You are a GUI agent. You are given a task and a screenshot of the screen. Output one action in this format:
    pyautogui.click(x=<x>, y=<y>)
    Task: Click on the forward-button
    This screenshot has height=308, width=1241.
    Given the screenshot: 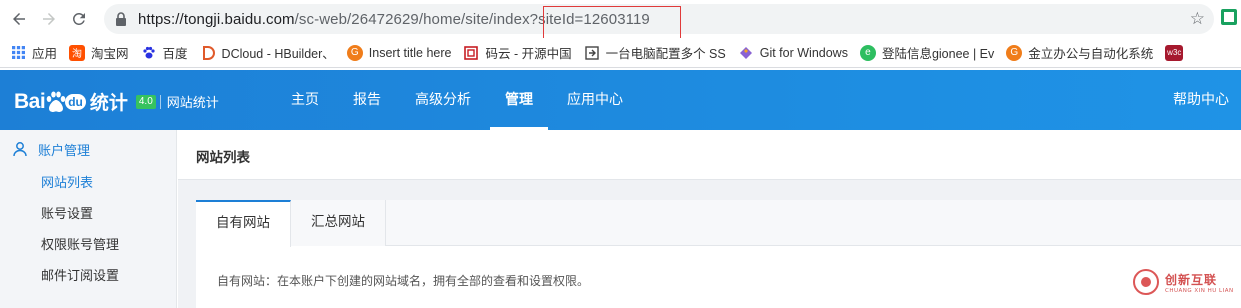 What is the action you would take?
    pyautogui.click(x=49, y=19)
    